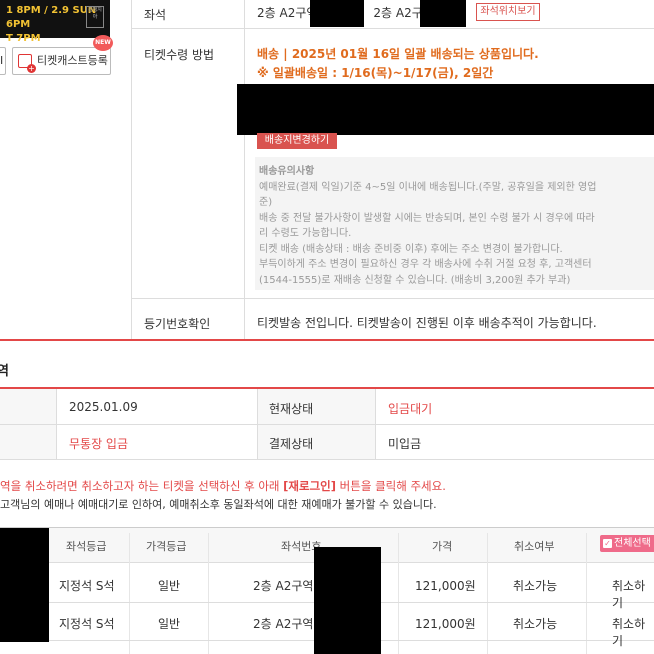 The height and width of the screenshot is (654, 654). Describe the element at coordinates (4, 371) in the screenshot. I see `section-title: 역` at that location.